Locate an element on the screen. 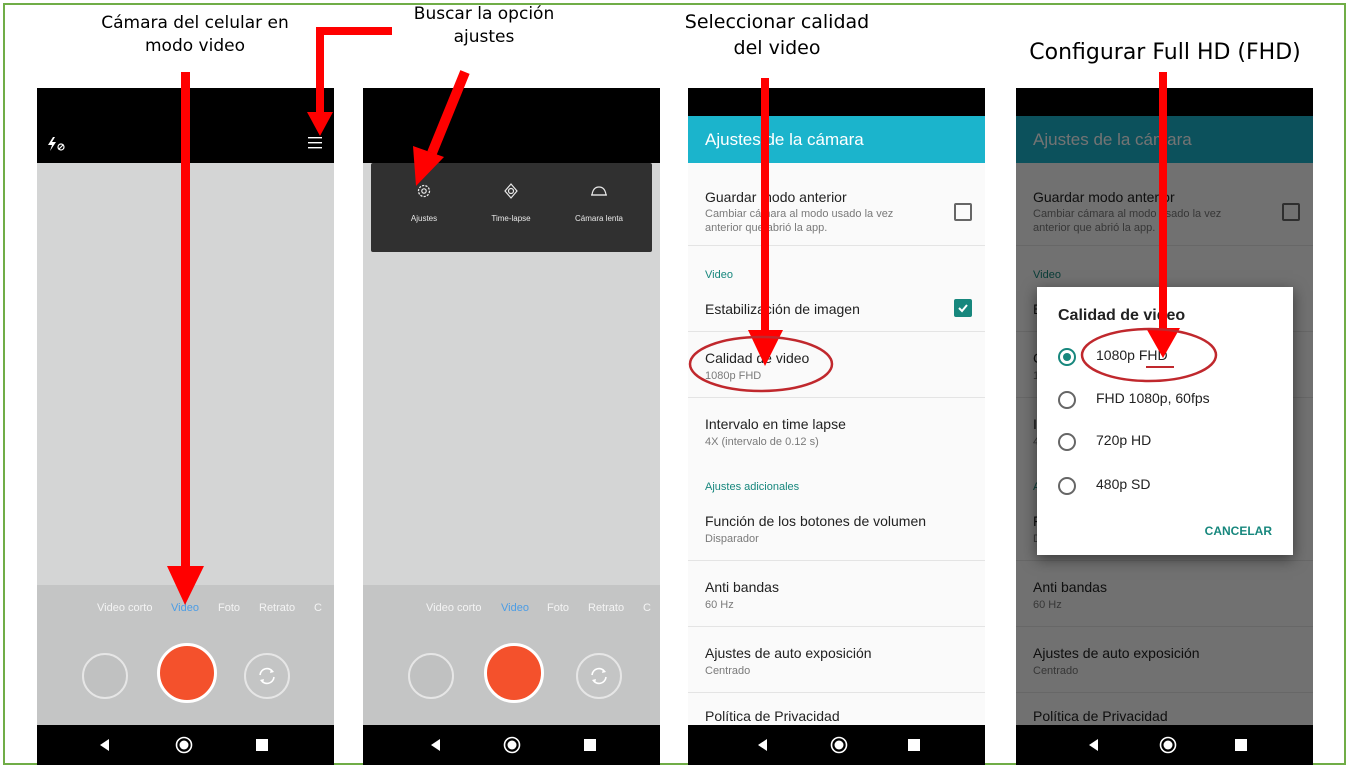 The height and width of the screenshot is (769, 1351). popup-item-camara-lenta: Cámara lenta is located at coordinates (599, 203).